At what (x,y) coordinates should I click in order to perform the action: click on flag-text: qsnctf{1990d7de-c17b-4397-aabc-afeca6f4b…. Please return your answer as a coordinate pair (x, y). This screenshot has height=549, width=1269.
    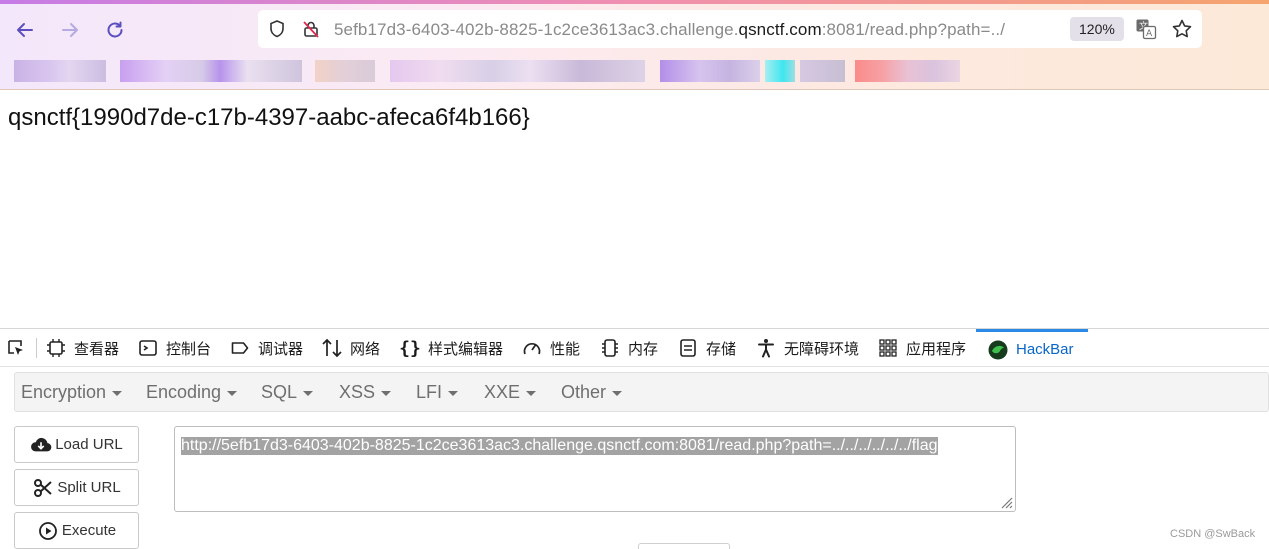
    Looking at the image, I should click on (269, 117).